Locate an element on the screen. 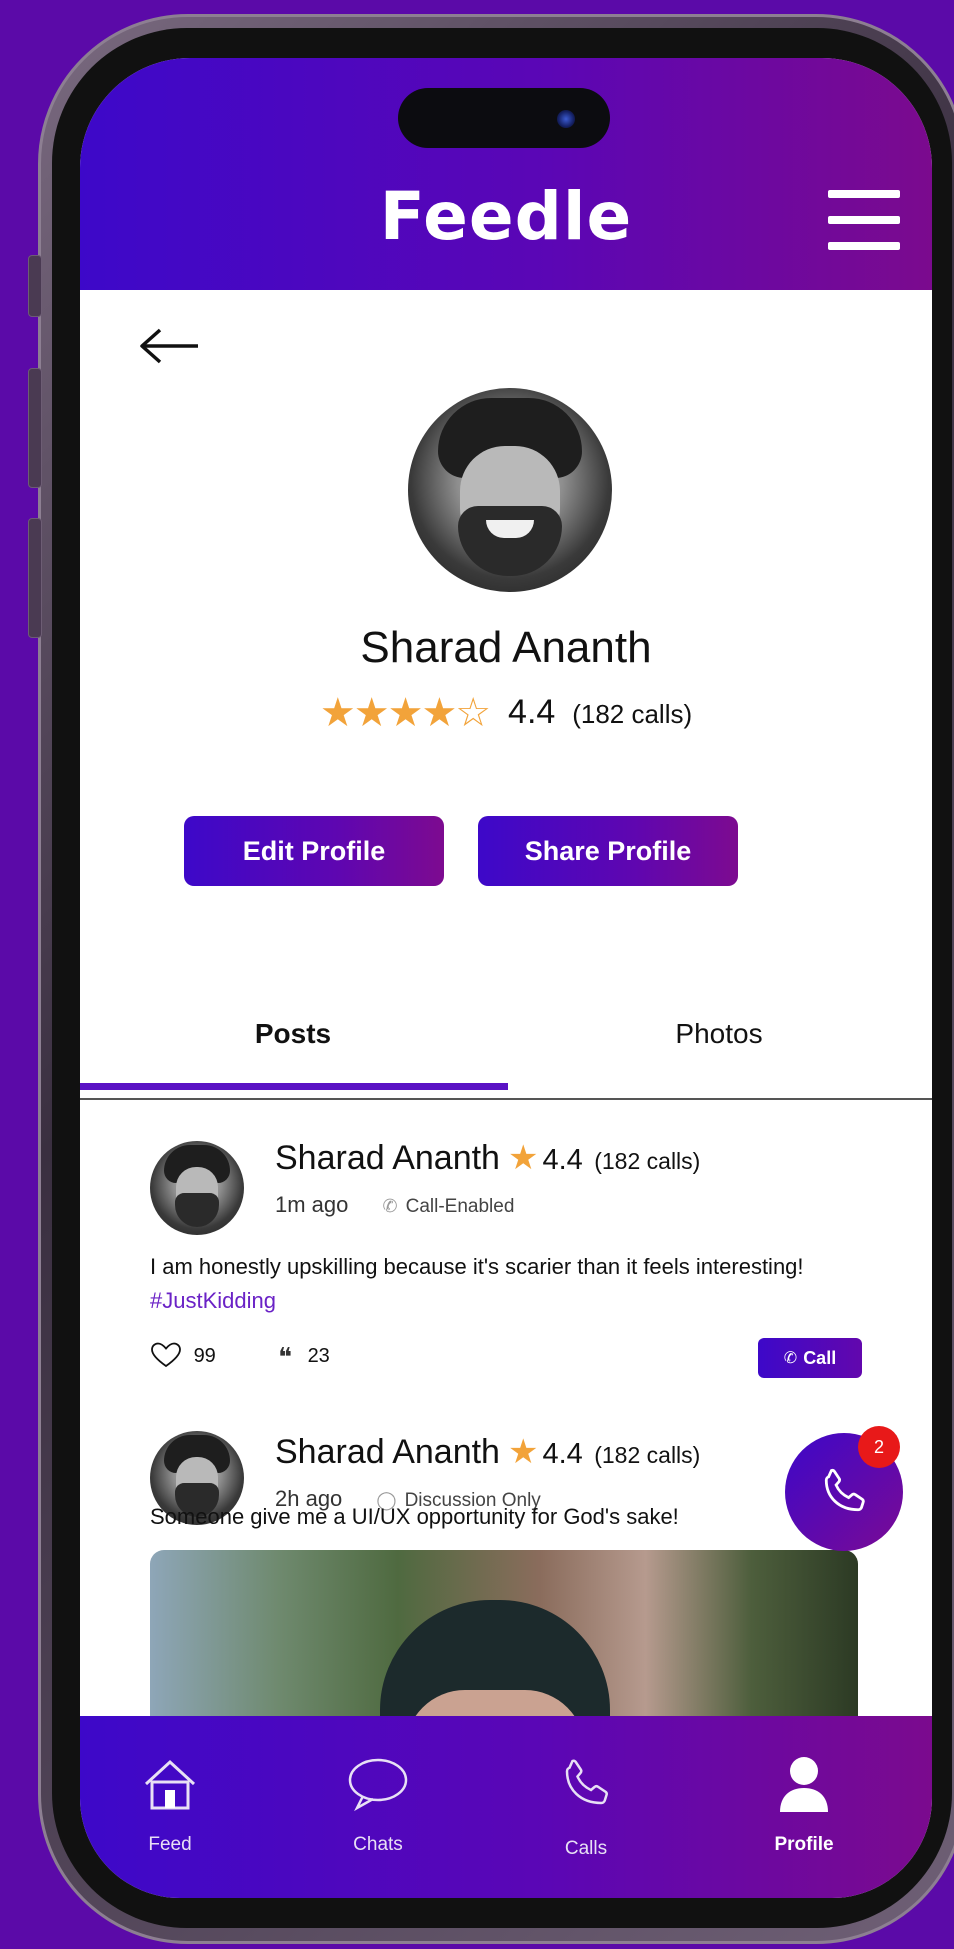 The image size is (954, 1949). app-header: Feedle is located at coordinates (506, 174).